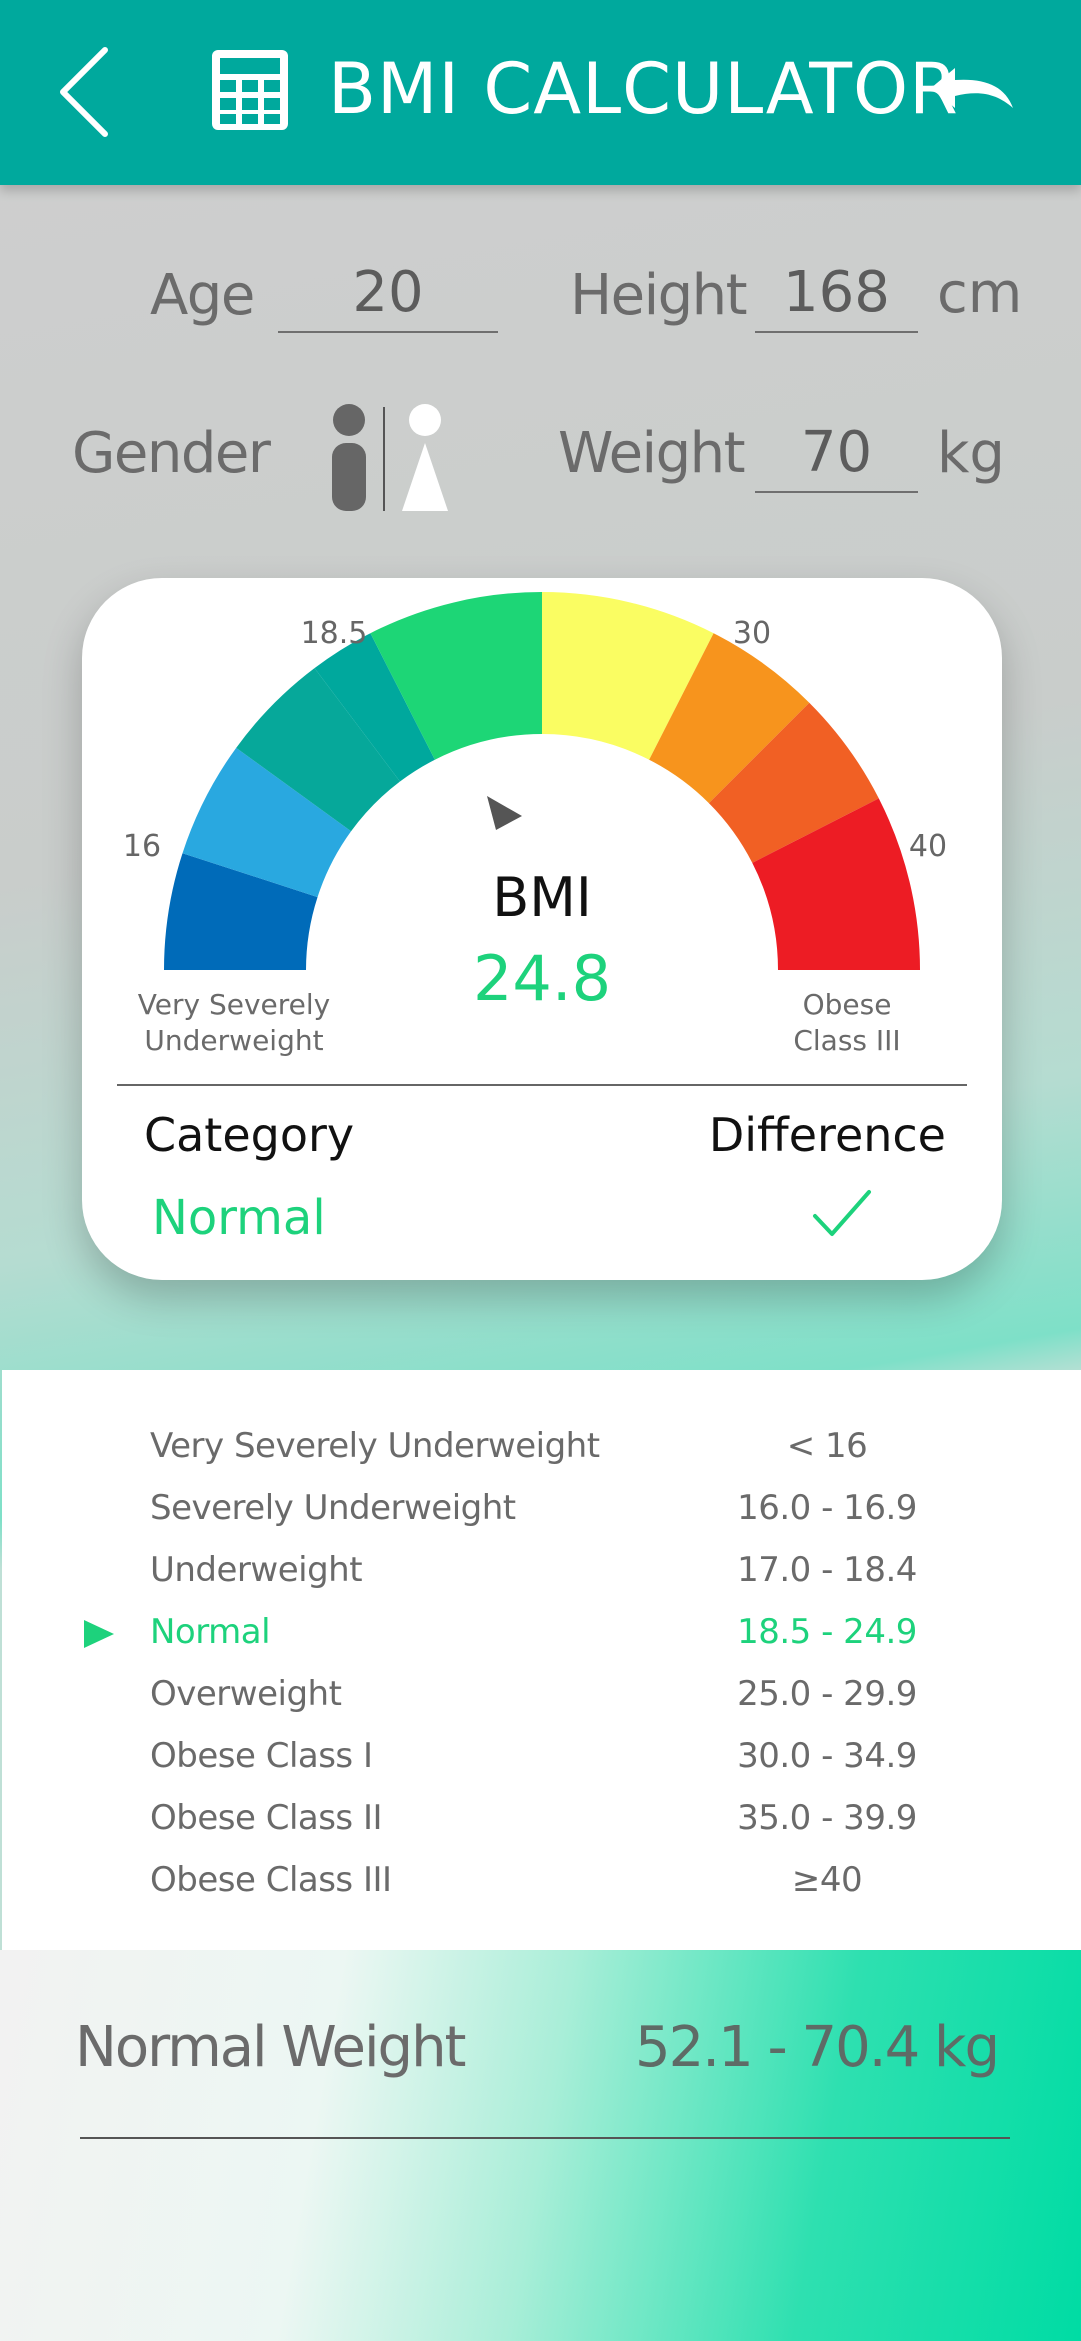 The width and height of the screenshot is (1081, 2341). I want to click on male-icon, so click(349, 457).